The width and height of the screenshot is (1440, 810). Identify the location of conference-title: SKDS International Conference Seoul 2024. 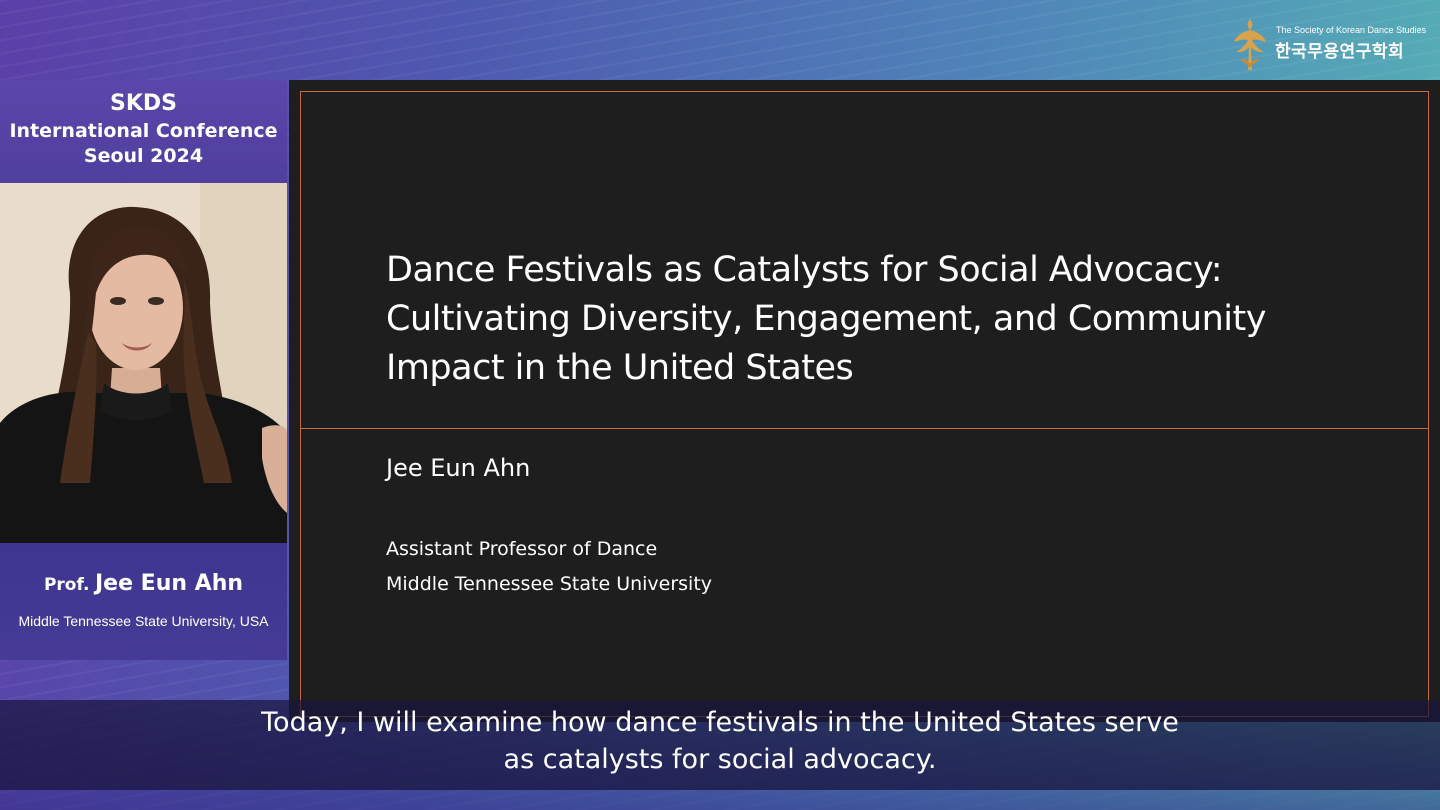
(143, 131).